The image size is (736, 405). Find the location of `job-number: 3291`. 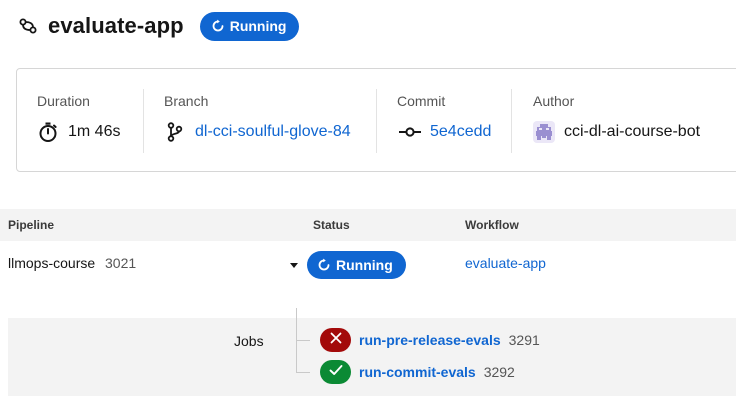

job-number: 3291 is located at coordinates (524, 340).